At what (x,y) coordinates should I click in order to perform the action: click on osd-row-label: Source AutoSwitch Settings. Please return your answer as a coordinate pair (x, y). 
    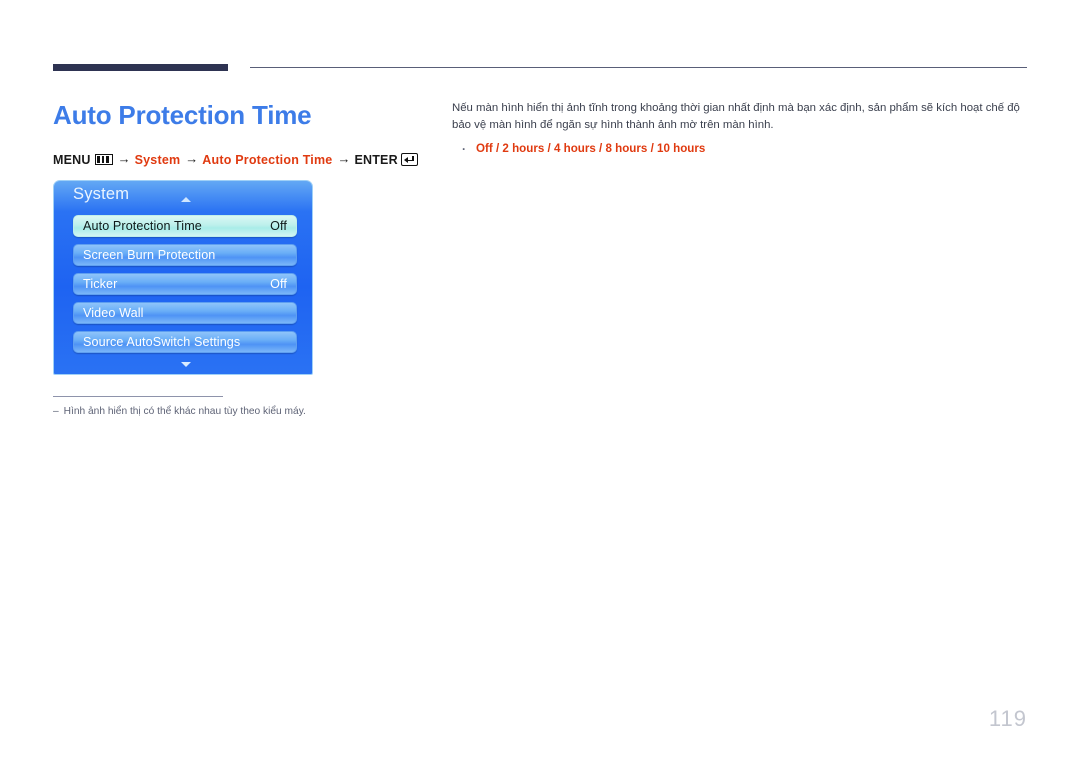
    Looking at the image, I should click on (162, 342).